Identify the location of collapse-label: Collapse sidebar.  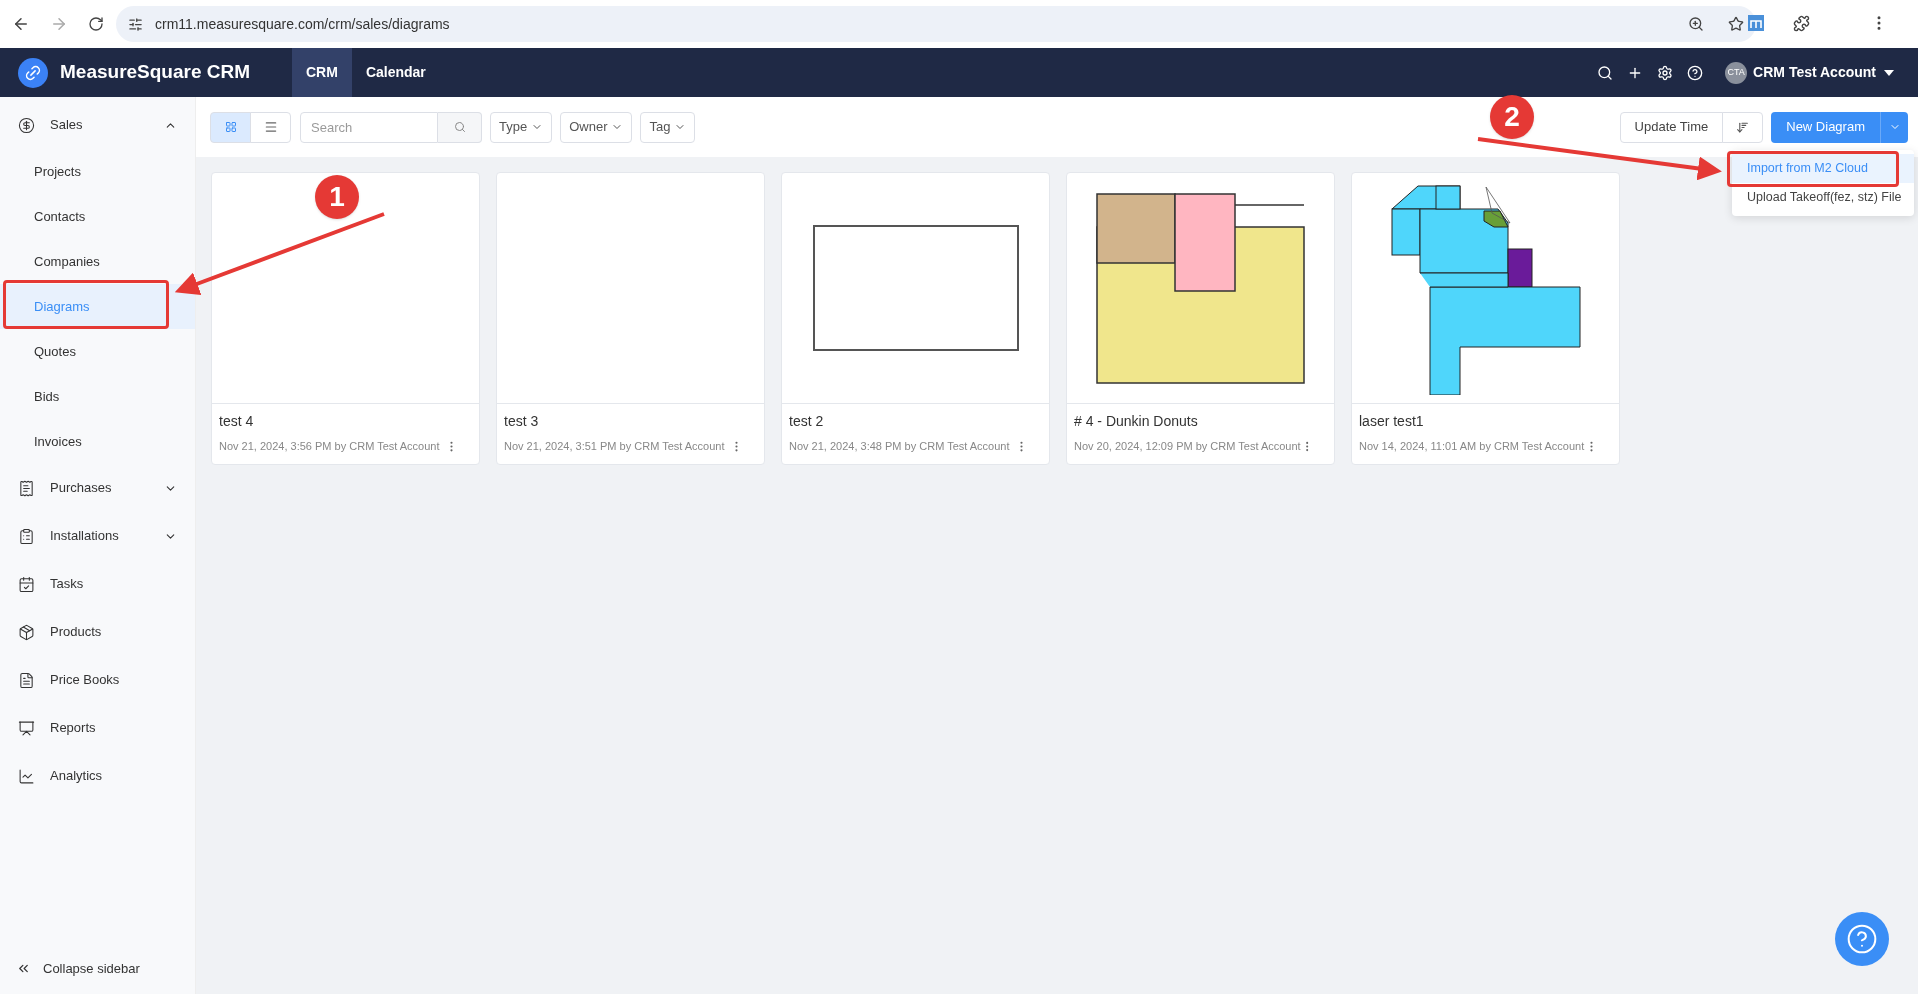
(91, 968).